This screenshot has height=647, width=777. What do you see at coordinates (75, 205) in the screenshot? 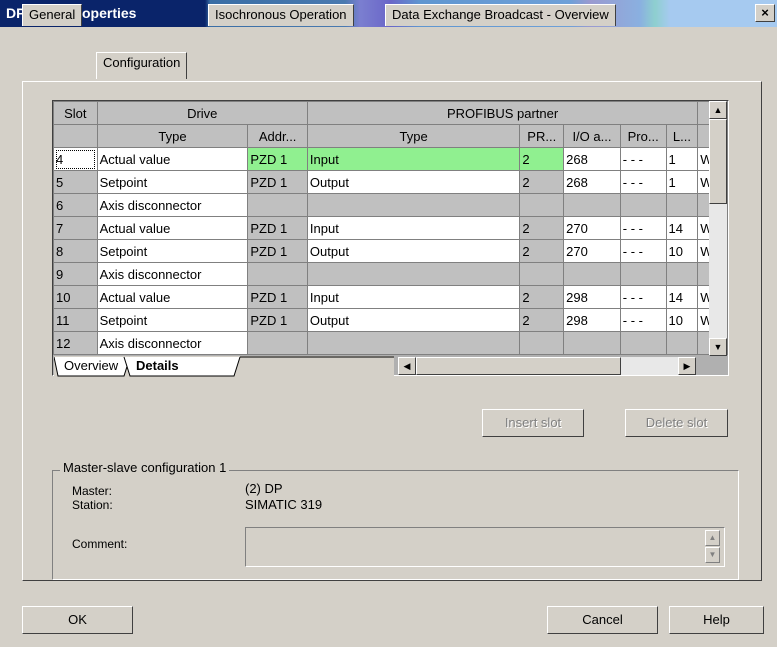
I see `slot-cell: 6` at bounding box center [75, 205].